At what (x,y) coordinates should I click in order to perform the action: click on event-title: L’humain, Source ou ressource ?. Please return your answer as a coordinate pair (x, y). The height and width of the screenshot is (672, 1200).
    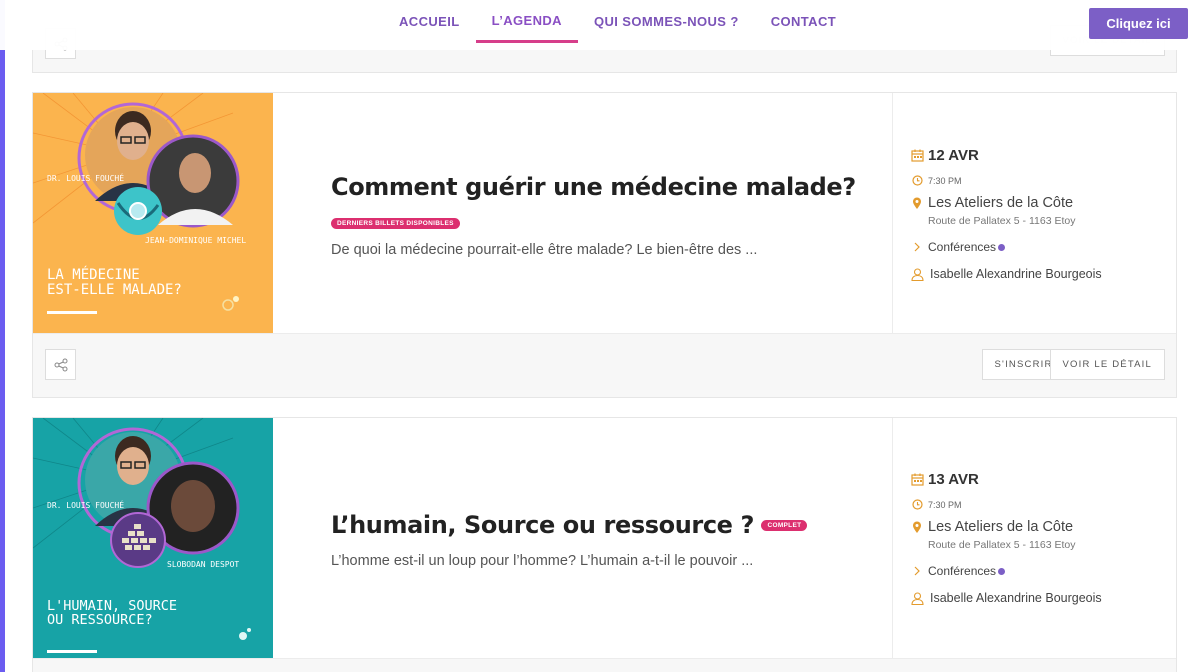
    Looking at the image, I should click on (542, 525).